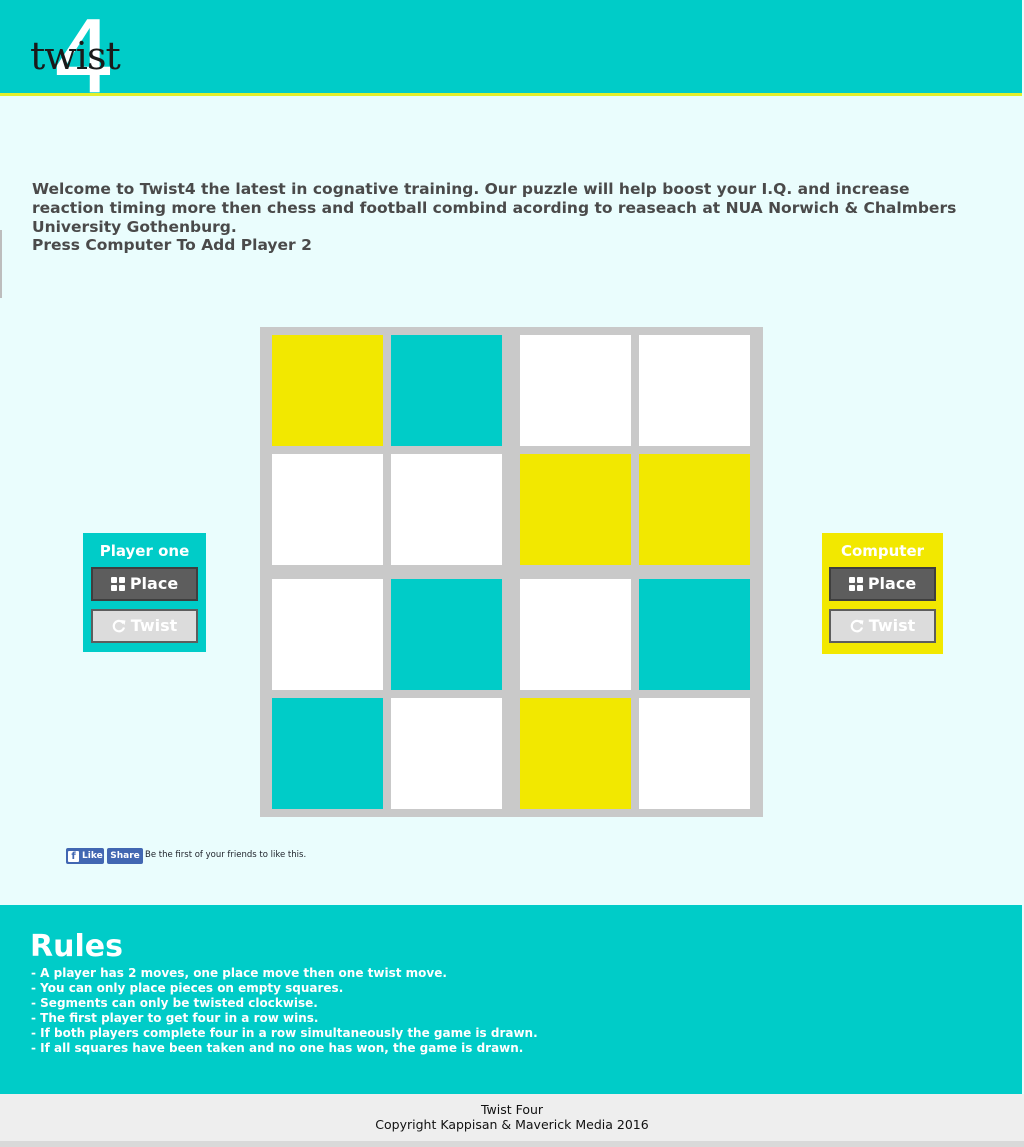  I want to click on logo: 4 twist, so click(80, 58).